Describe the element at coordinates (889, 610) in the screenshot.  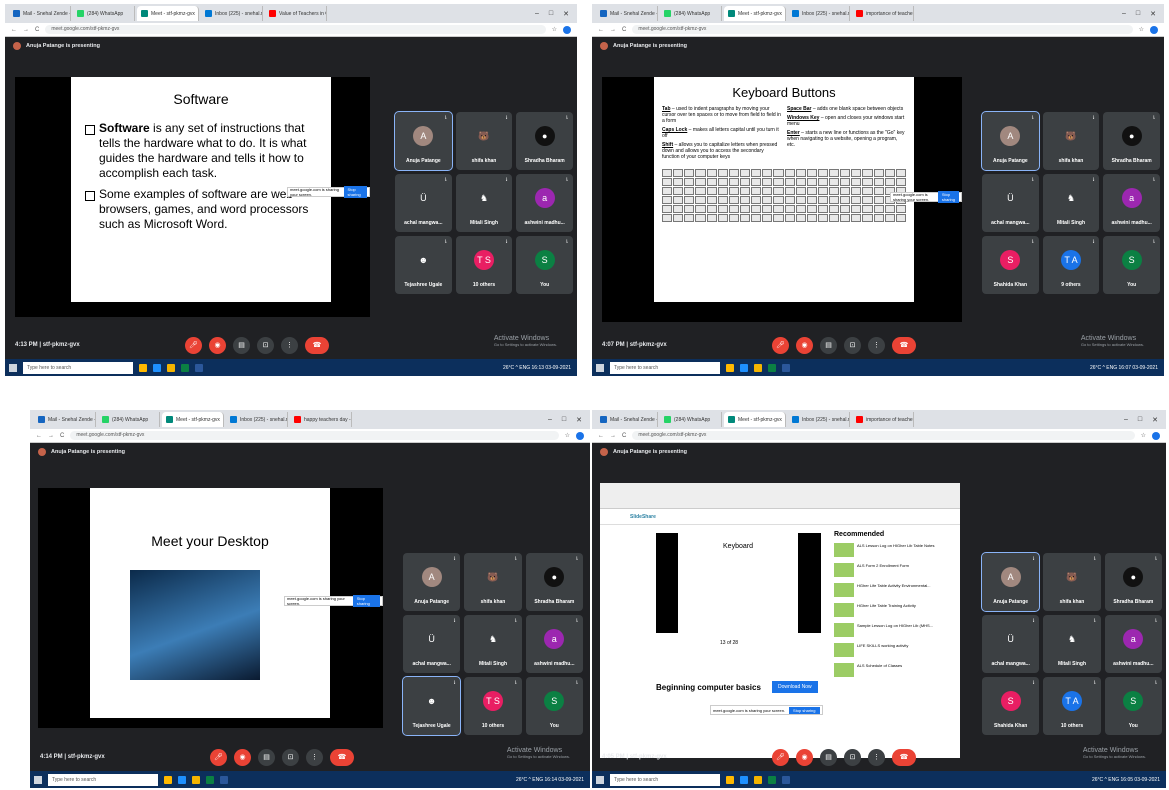
I see `recommended-item: HGher Life Table Training Activity` at that location.